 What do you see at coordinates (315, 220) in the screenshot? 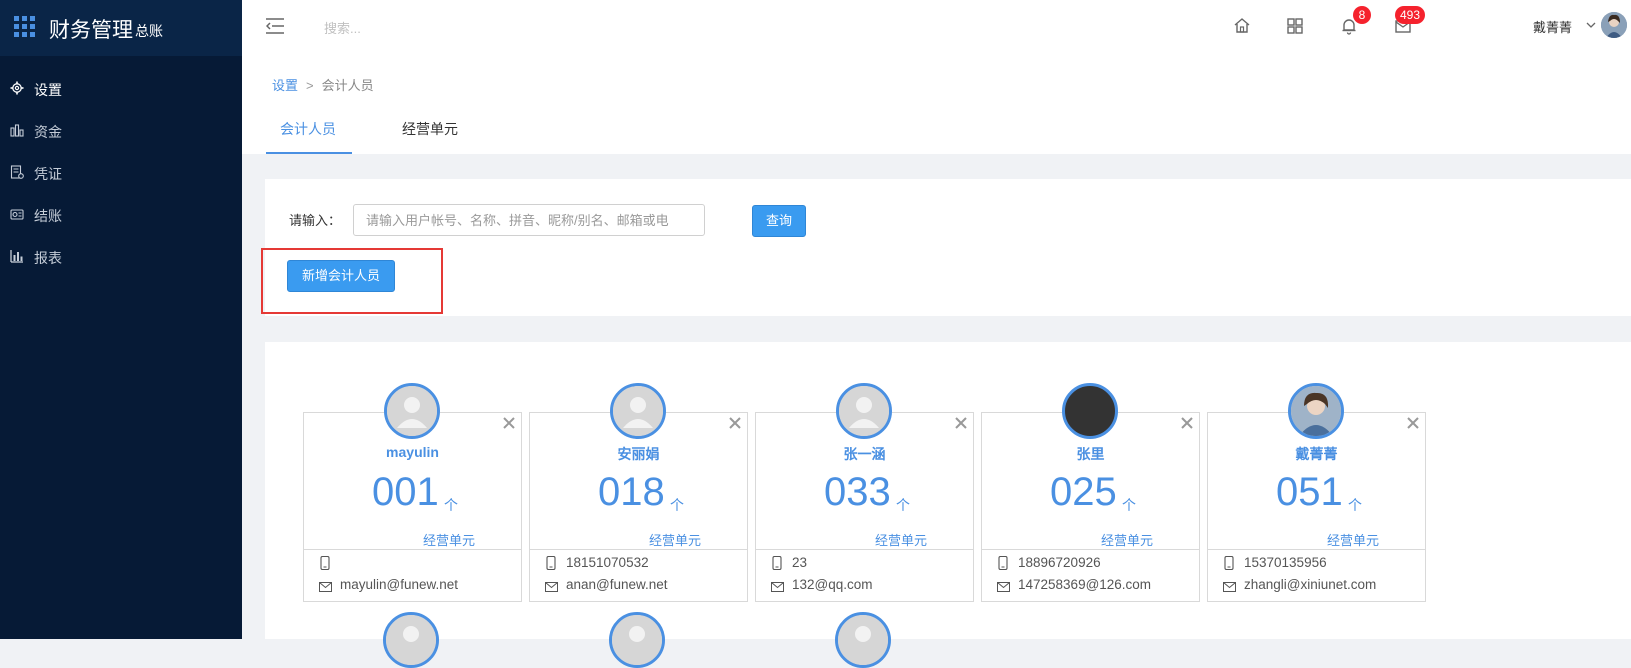
I see `filter-label: 请输入：` at bounding box center [315, 220].